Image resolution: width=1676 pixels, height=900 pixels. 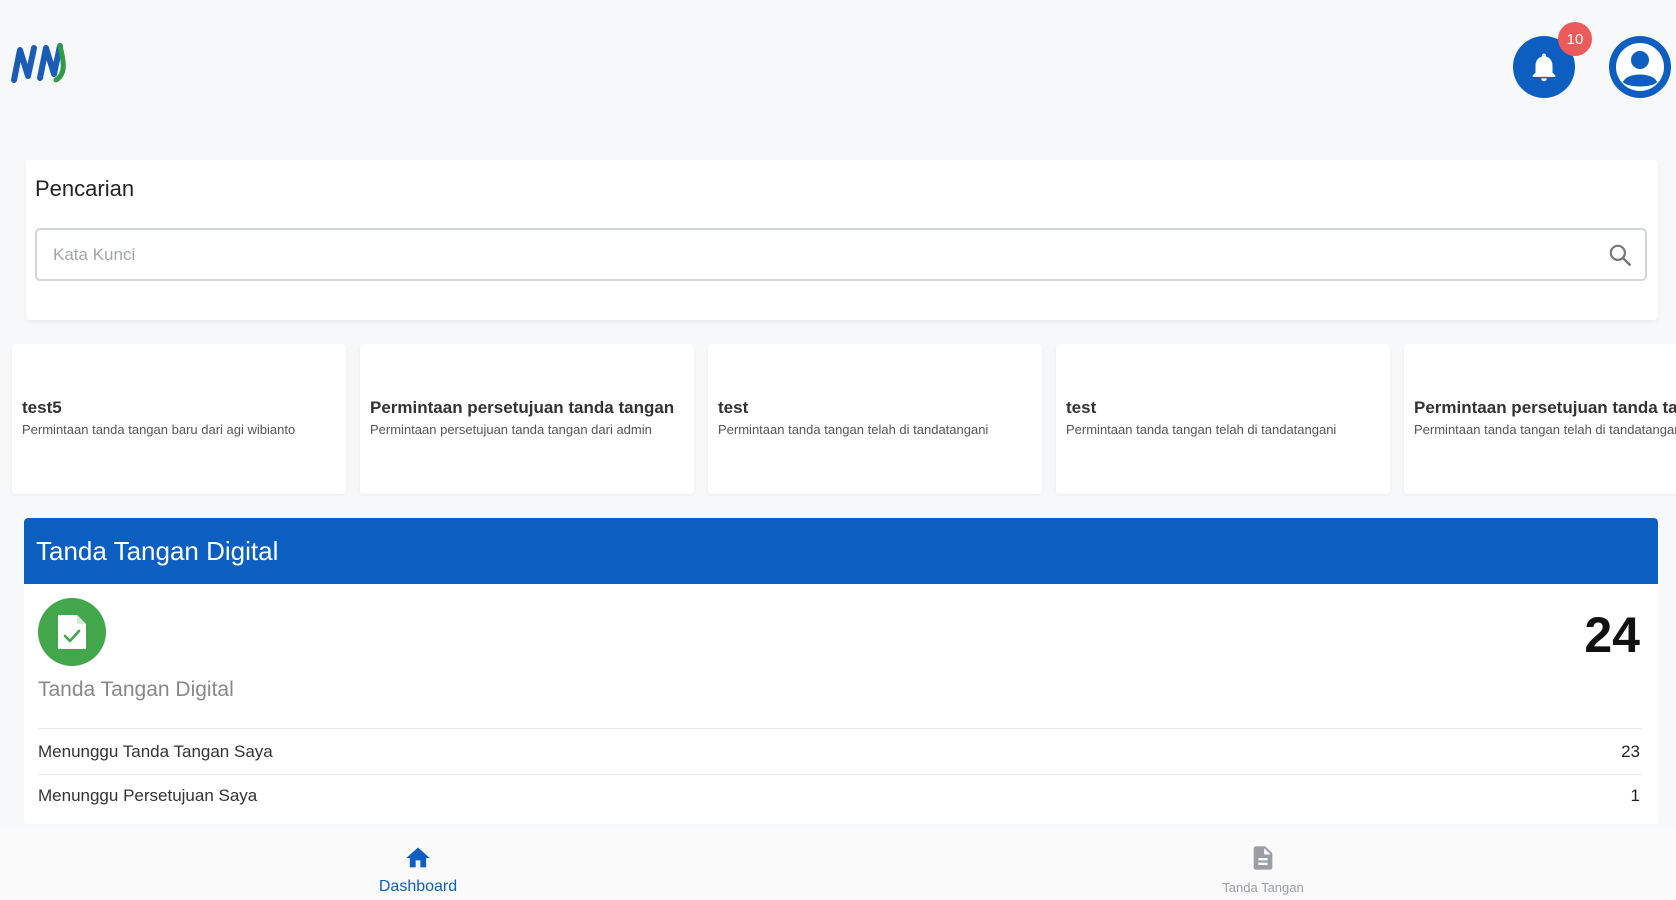 What do you see at coordinates (841, 551) in the screenshot?
I see `card-header: Tanda Tangan Digital` at bounding box center [841, 551].